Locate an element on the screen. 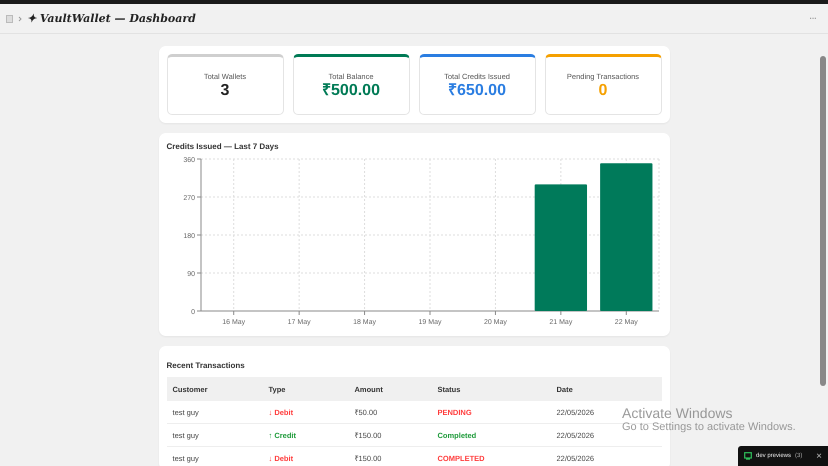 The height and width of the screenshot is (466, 828). page-title: ✦ VaultWallet — Dashboard is located at coordinates (111, 18).